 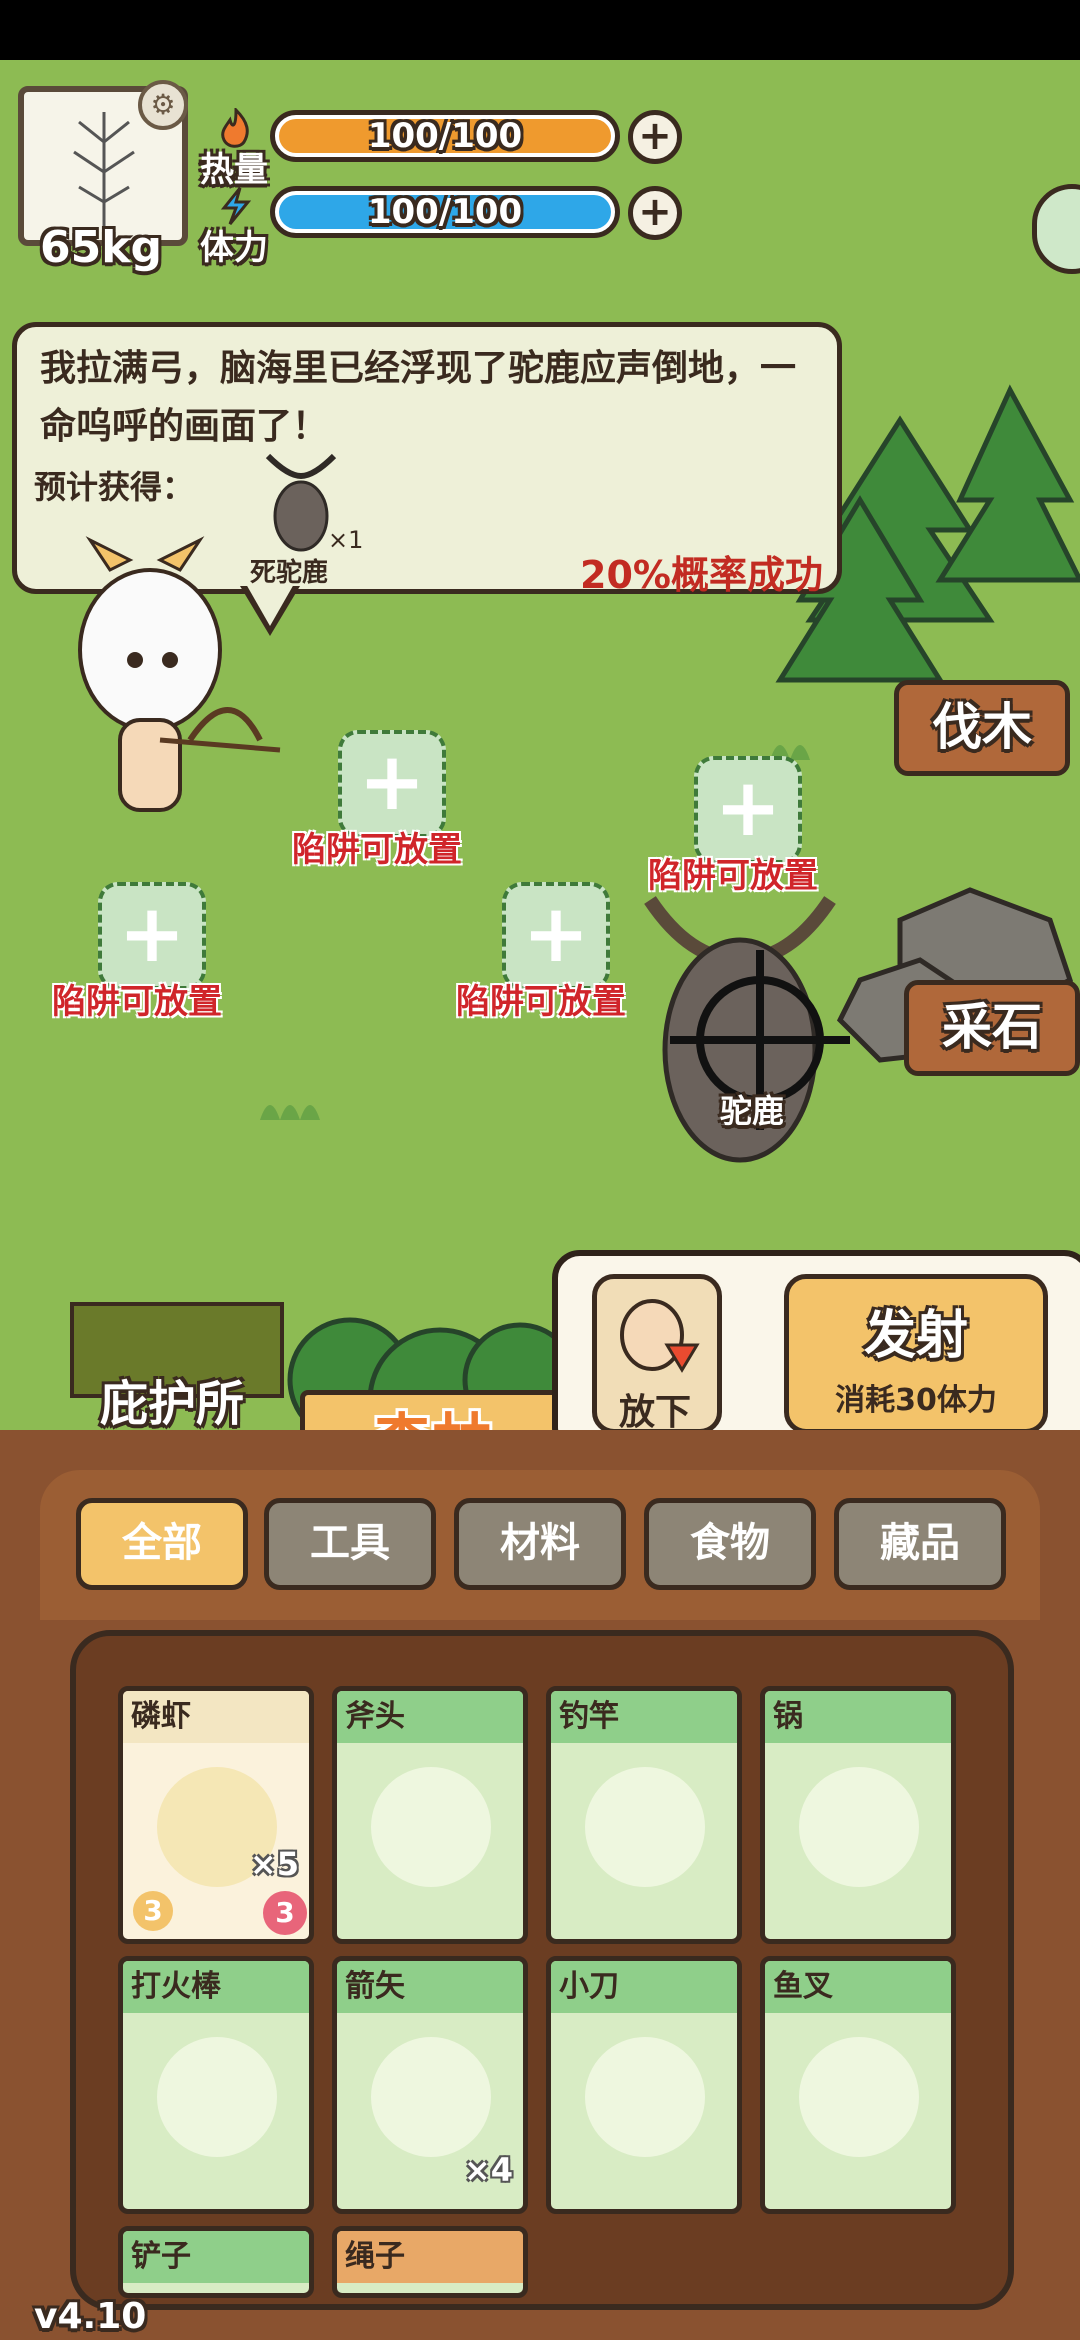 I want to click on moose-name: 驼鹿, so click(x=752, y=1111).